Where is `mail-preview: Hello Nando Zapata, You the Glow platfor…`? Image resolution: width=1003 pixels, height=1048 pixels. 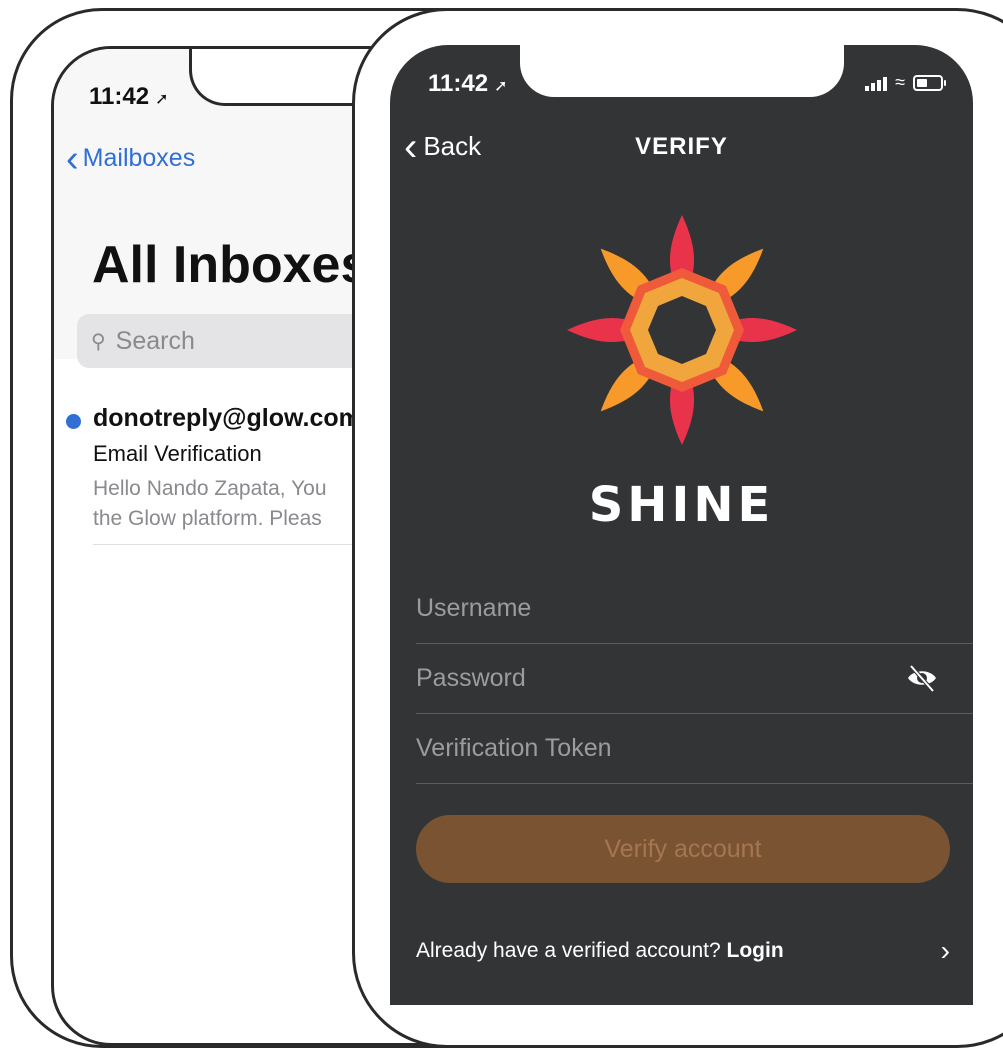
mail-preview: Hello Nando Zapata, You the Glow platfor… is located at coordinates (210, 504).